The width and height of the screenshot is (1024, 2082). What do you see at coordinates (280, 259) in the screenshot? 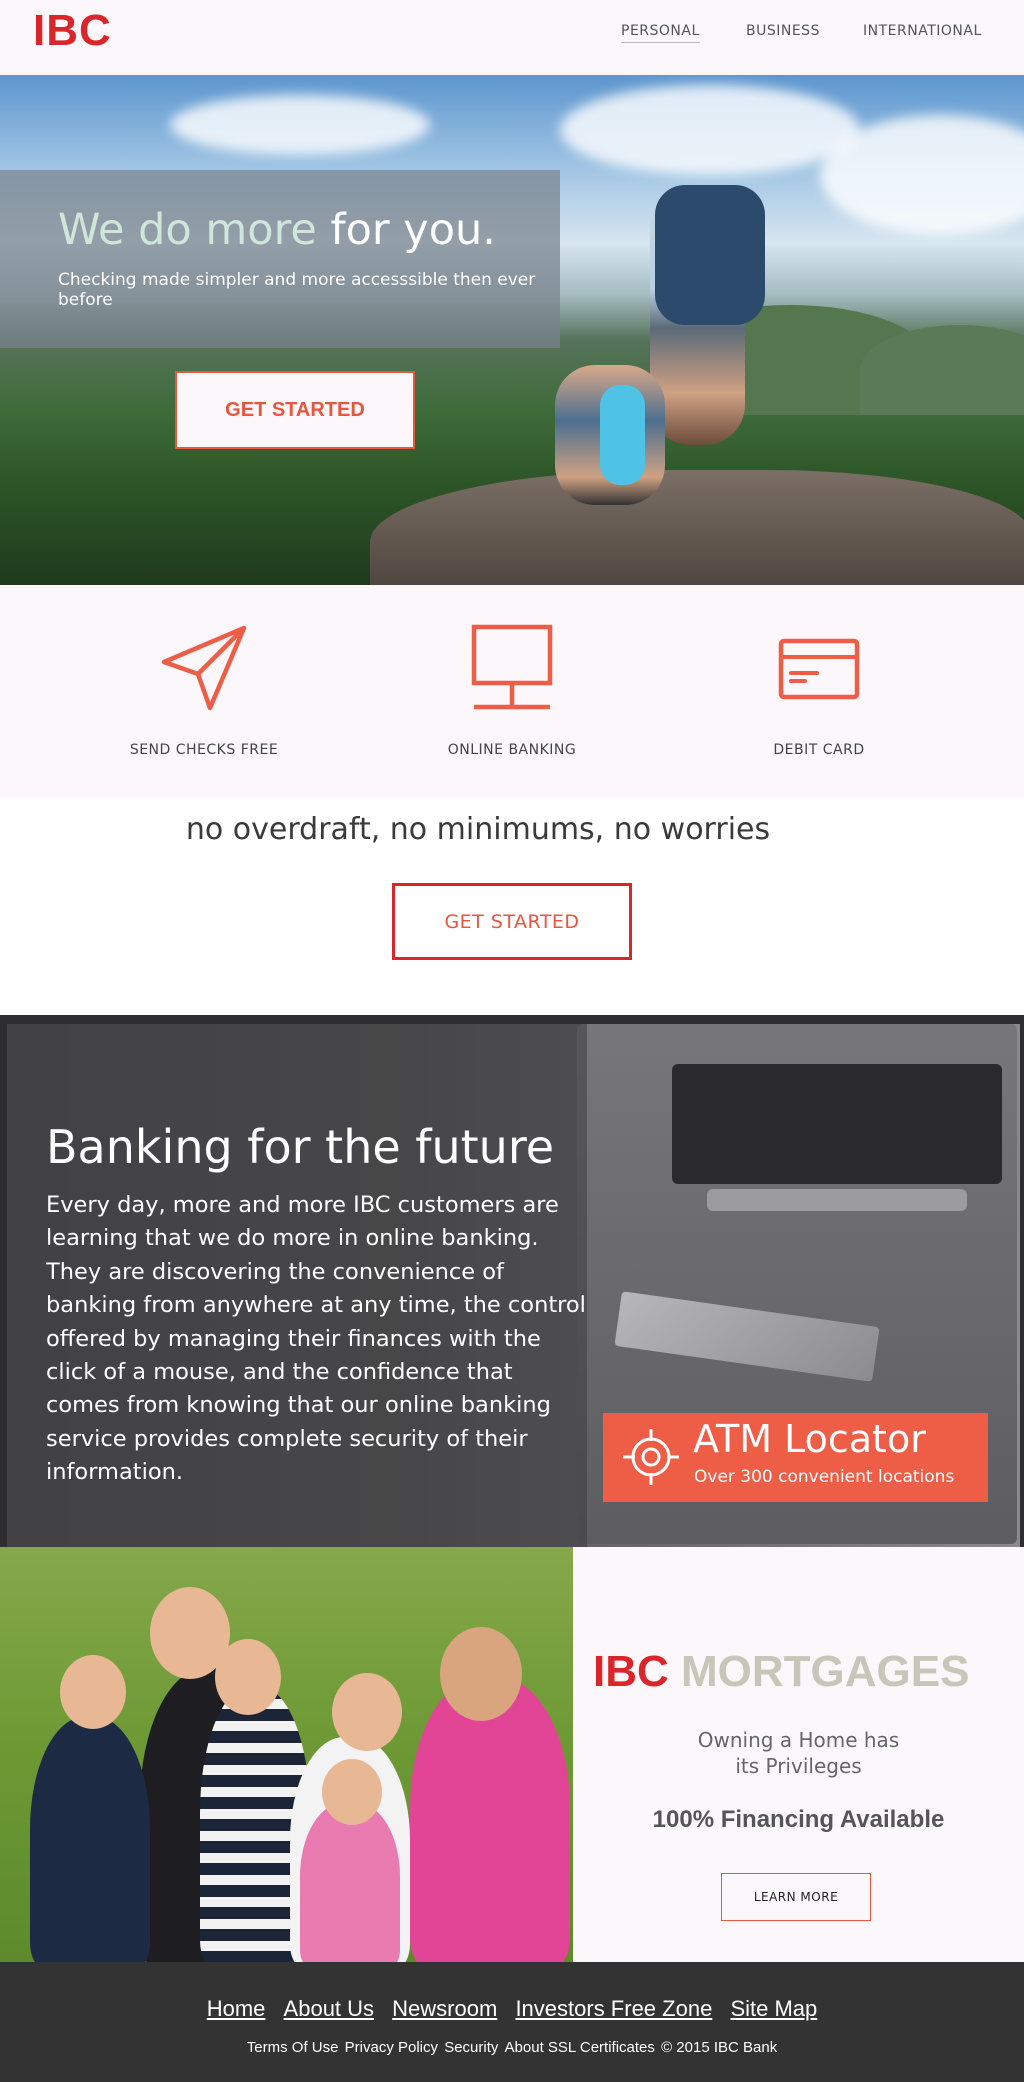
I see `hero-overlay` at bounding box center [280, 259].